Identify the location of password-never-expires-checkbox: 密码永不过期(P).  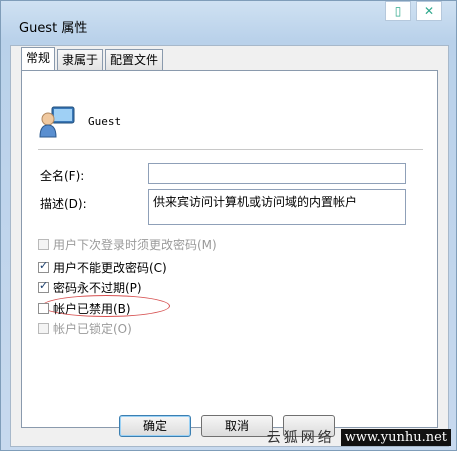
(90, 287).